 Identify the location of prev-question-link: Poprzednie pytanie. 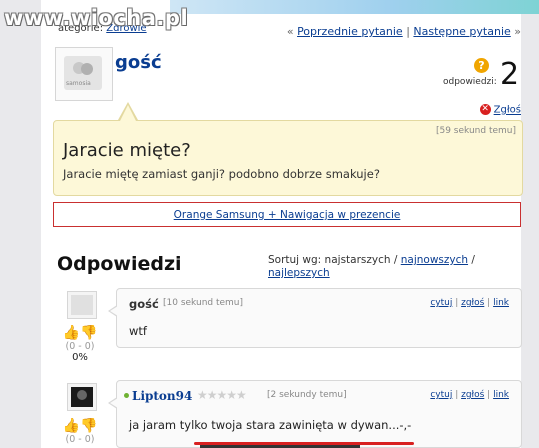
(350, 31).